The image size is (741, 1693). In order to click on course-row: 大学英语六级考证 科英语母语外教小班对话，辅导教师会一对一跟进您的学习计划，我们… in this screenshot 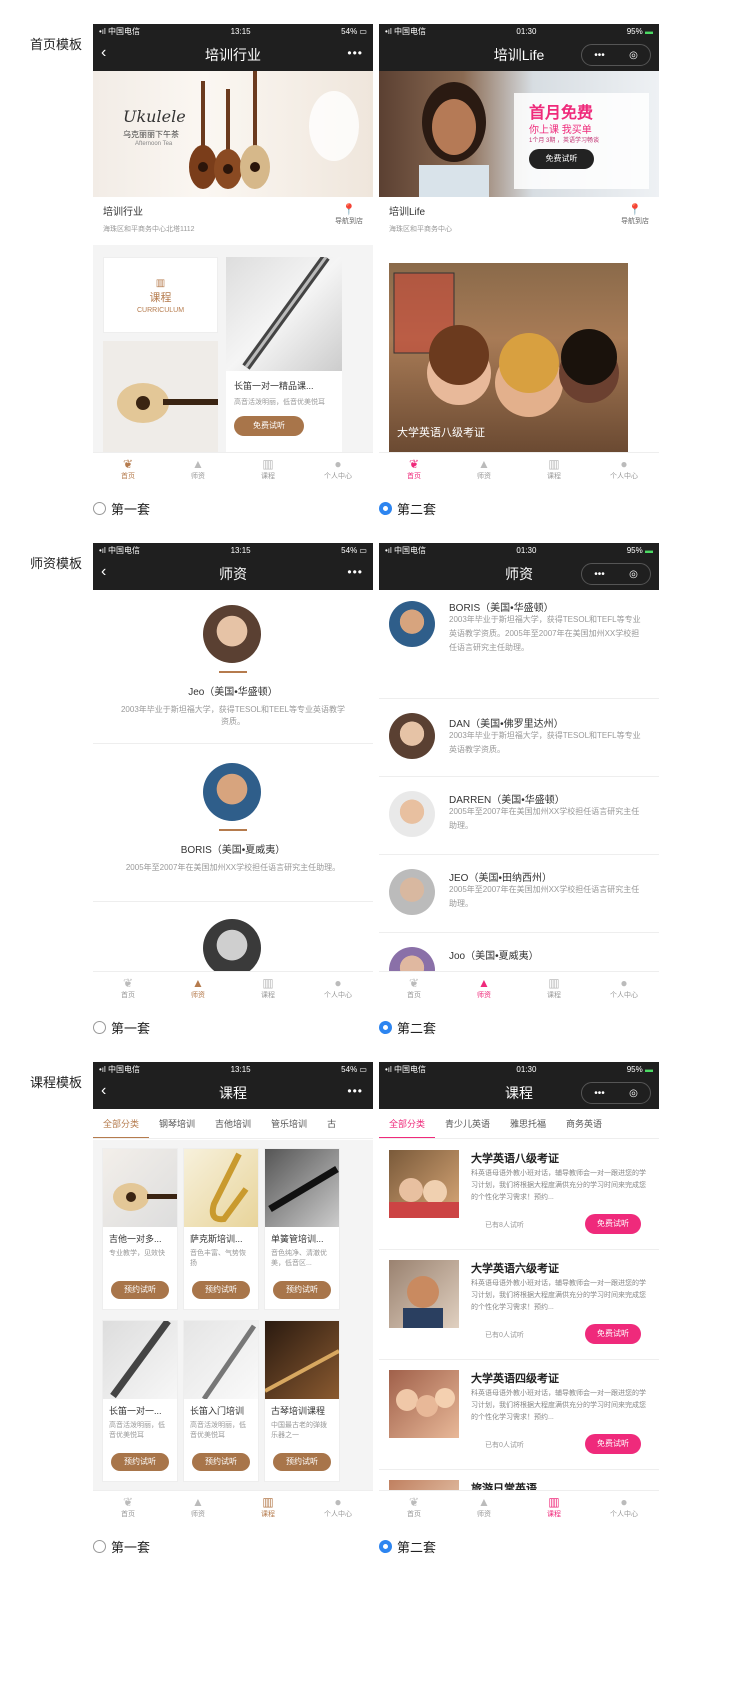, I will do `click(519, 1305)`.